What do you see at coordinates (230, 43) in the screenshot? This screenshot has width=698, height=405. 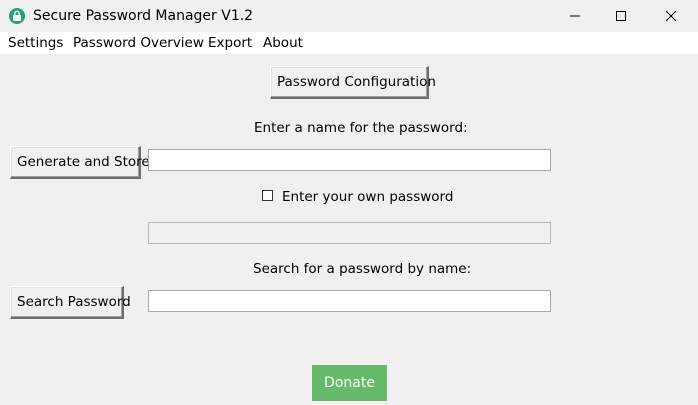 I see `menu-export: Export` at bounding box center [230, 43].